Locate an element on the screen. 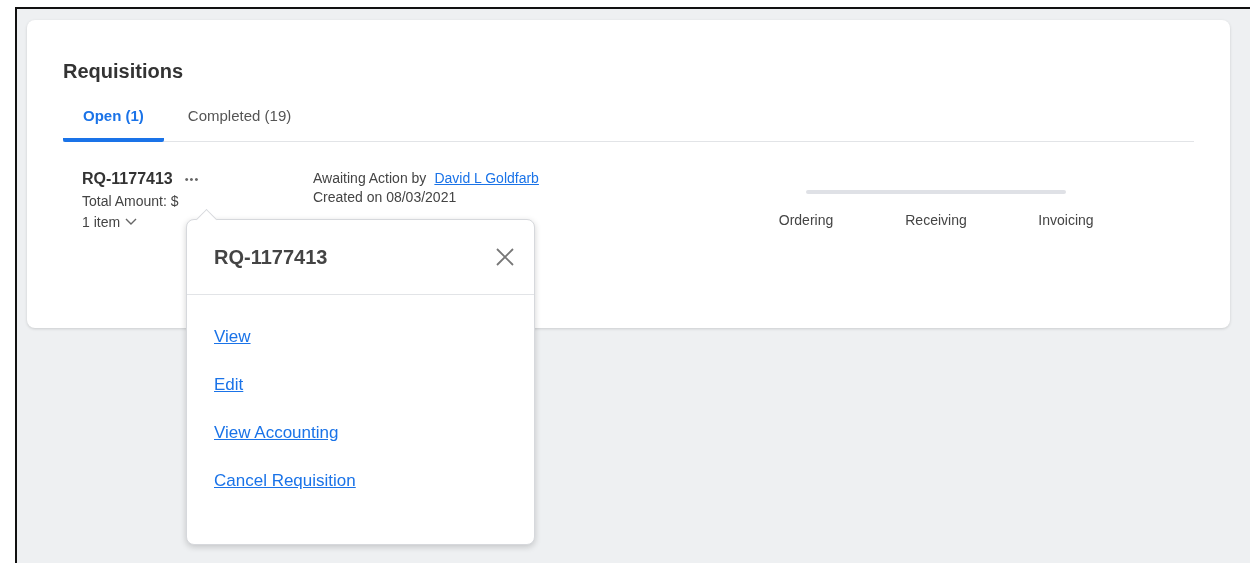 This screenshot has height=563, width=1250. requisition-number: RQ-1177413 is located at coordinates (127, 179).